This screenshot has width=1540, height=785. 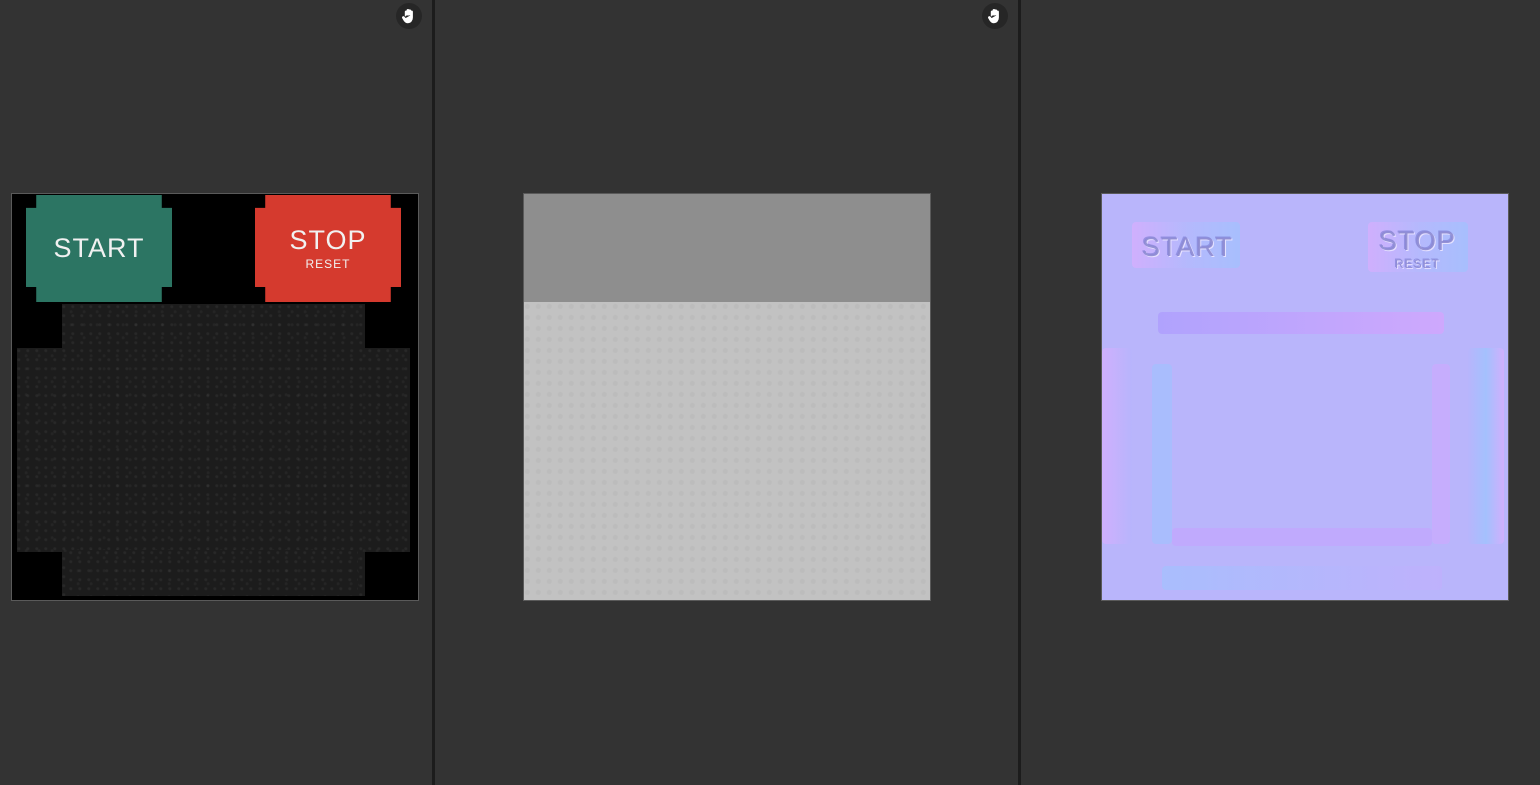 I want to click on roughness-texture, so click(x=727, y=397).